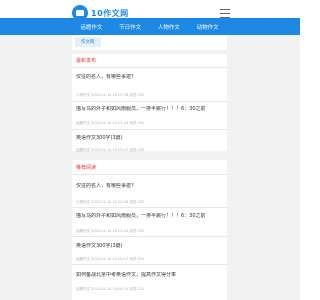  I want to click on menu-icon, so click(225, 13).